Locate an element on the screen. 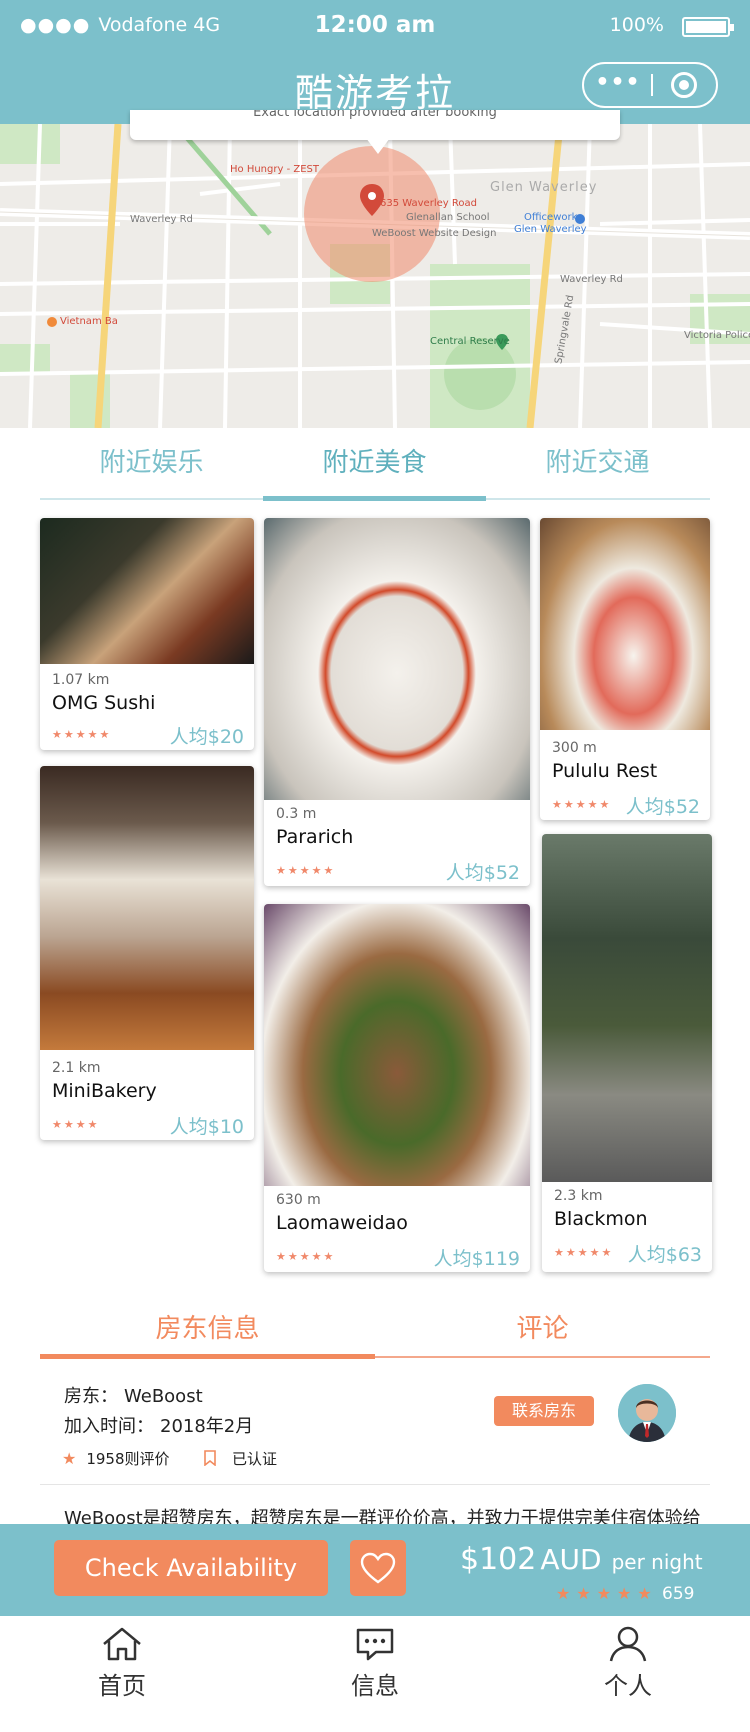  person-icon is located at coordinates (628, 1644).